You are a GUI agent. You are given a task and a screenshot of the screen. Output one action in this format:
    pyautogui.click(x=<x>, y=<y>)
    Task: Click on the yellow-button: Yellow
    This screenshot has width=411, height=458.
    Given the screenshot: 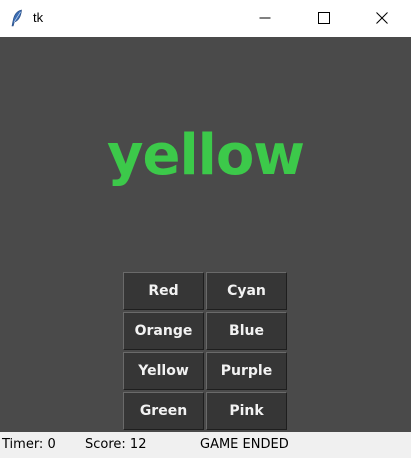 What is the action you would take?
    pyautogui.click(x=163, y=371)
    